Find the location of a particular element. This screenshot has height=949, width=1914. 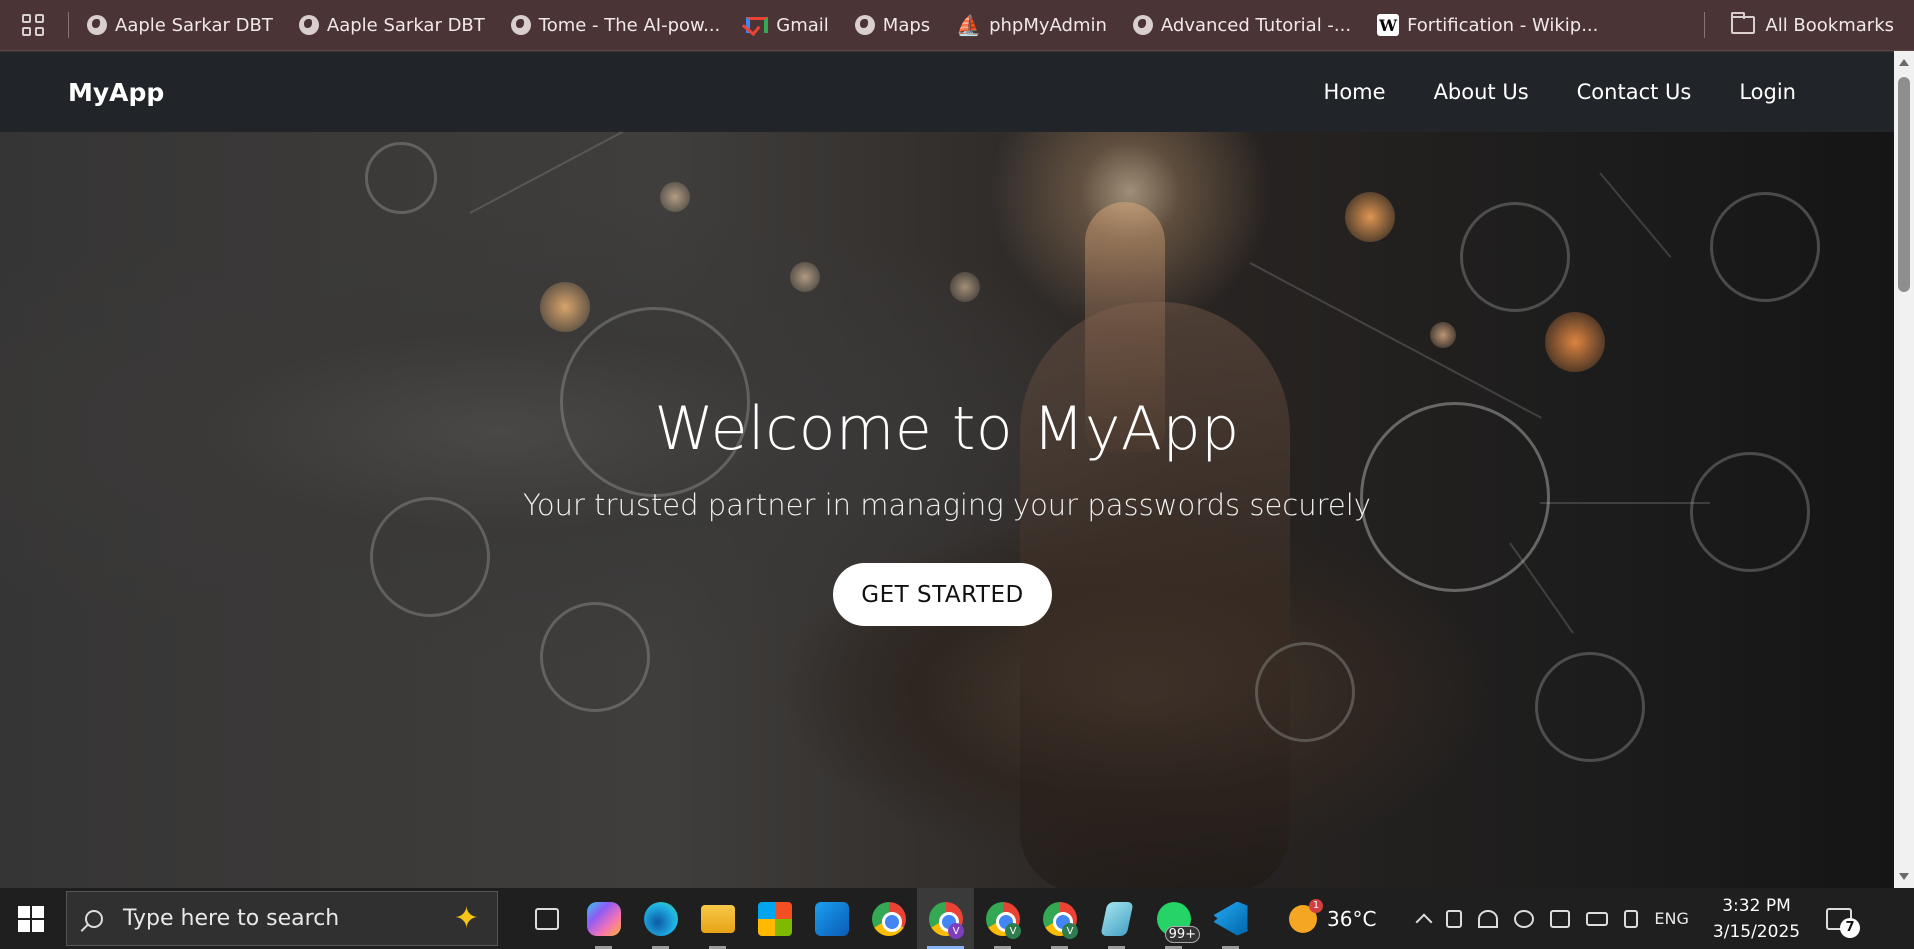

apps-grid-icon is located at coordinates (33, 25).